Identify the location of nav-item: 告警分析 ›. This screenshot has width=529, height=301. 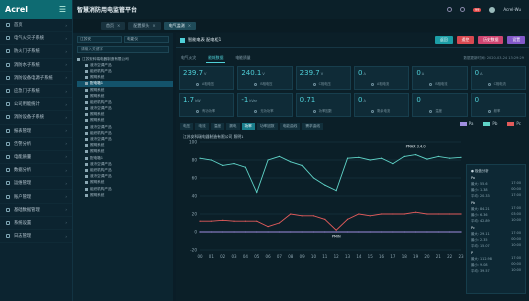
(36, 144).